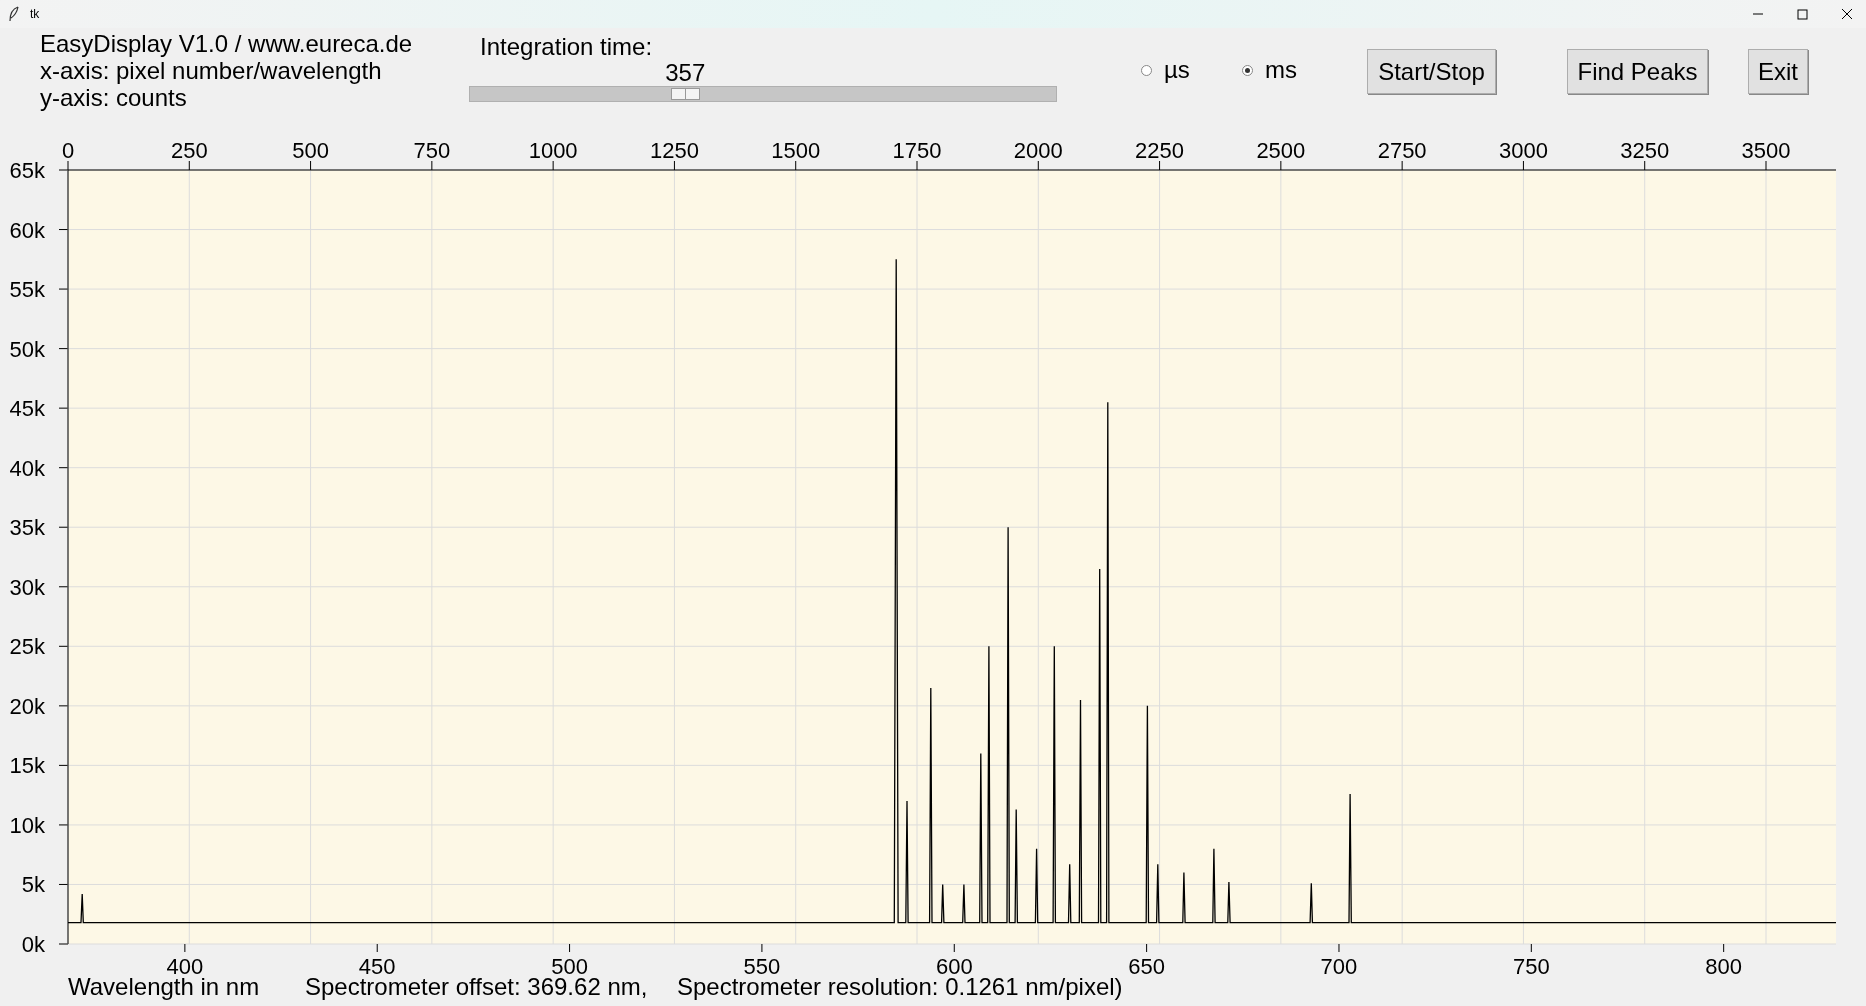 The width and height of the screenshot is (1866, 1006). I want to click on unit-radio: µs, so click(1191, 70).